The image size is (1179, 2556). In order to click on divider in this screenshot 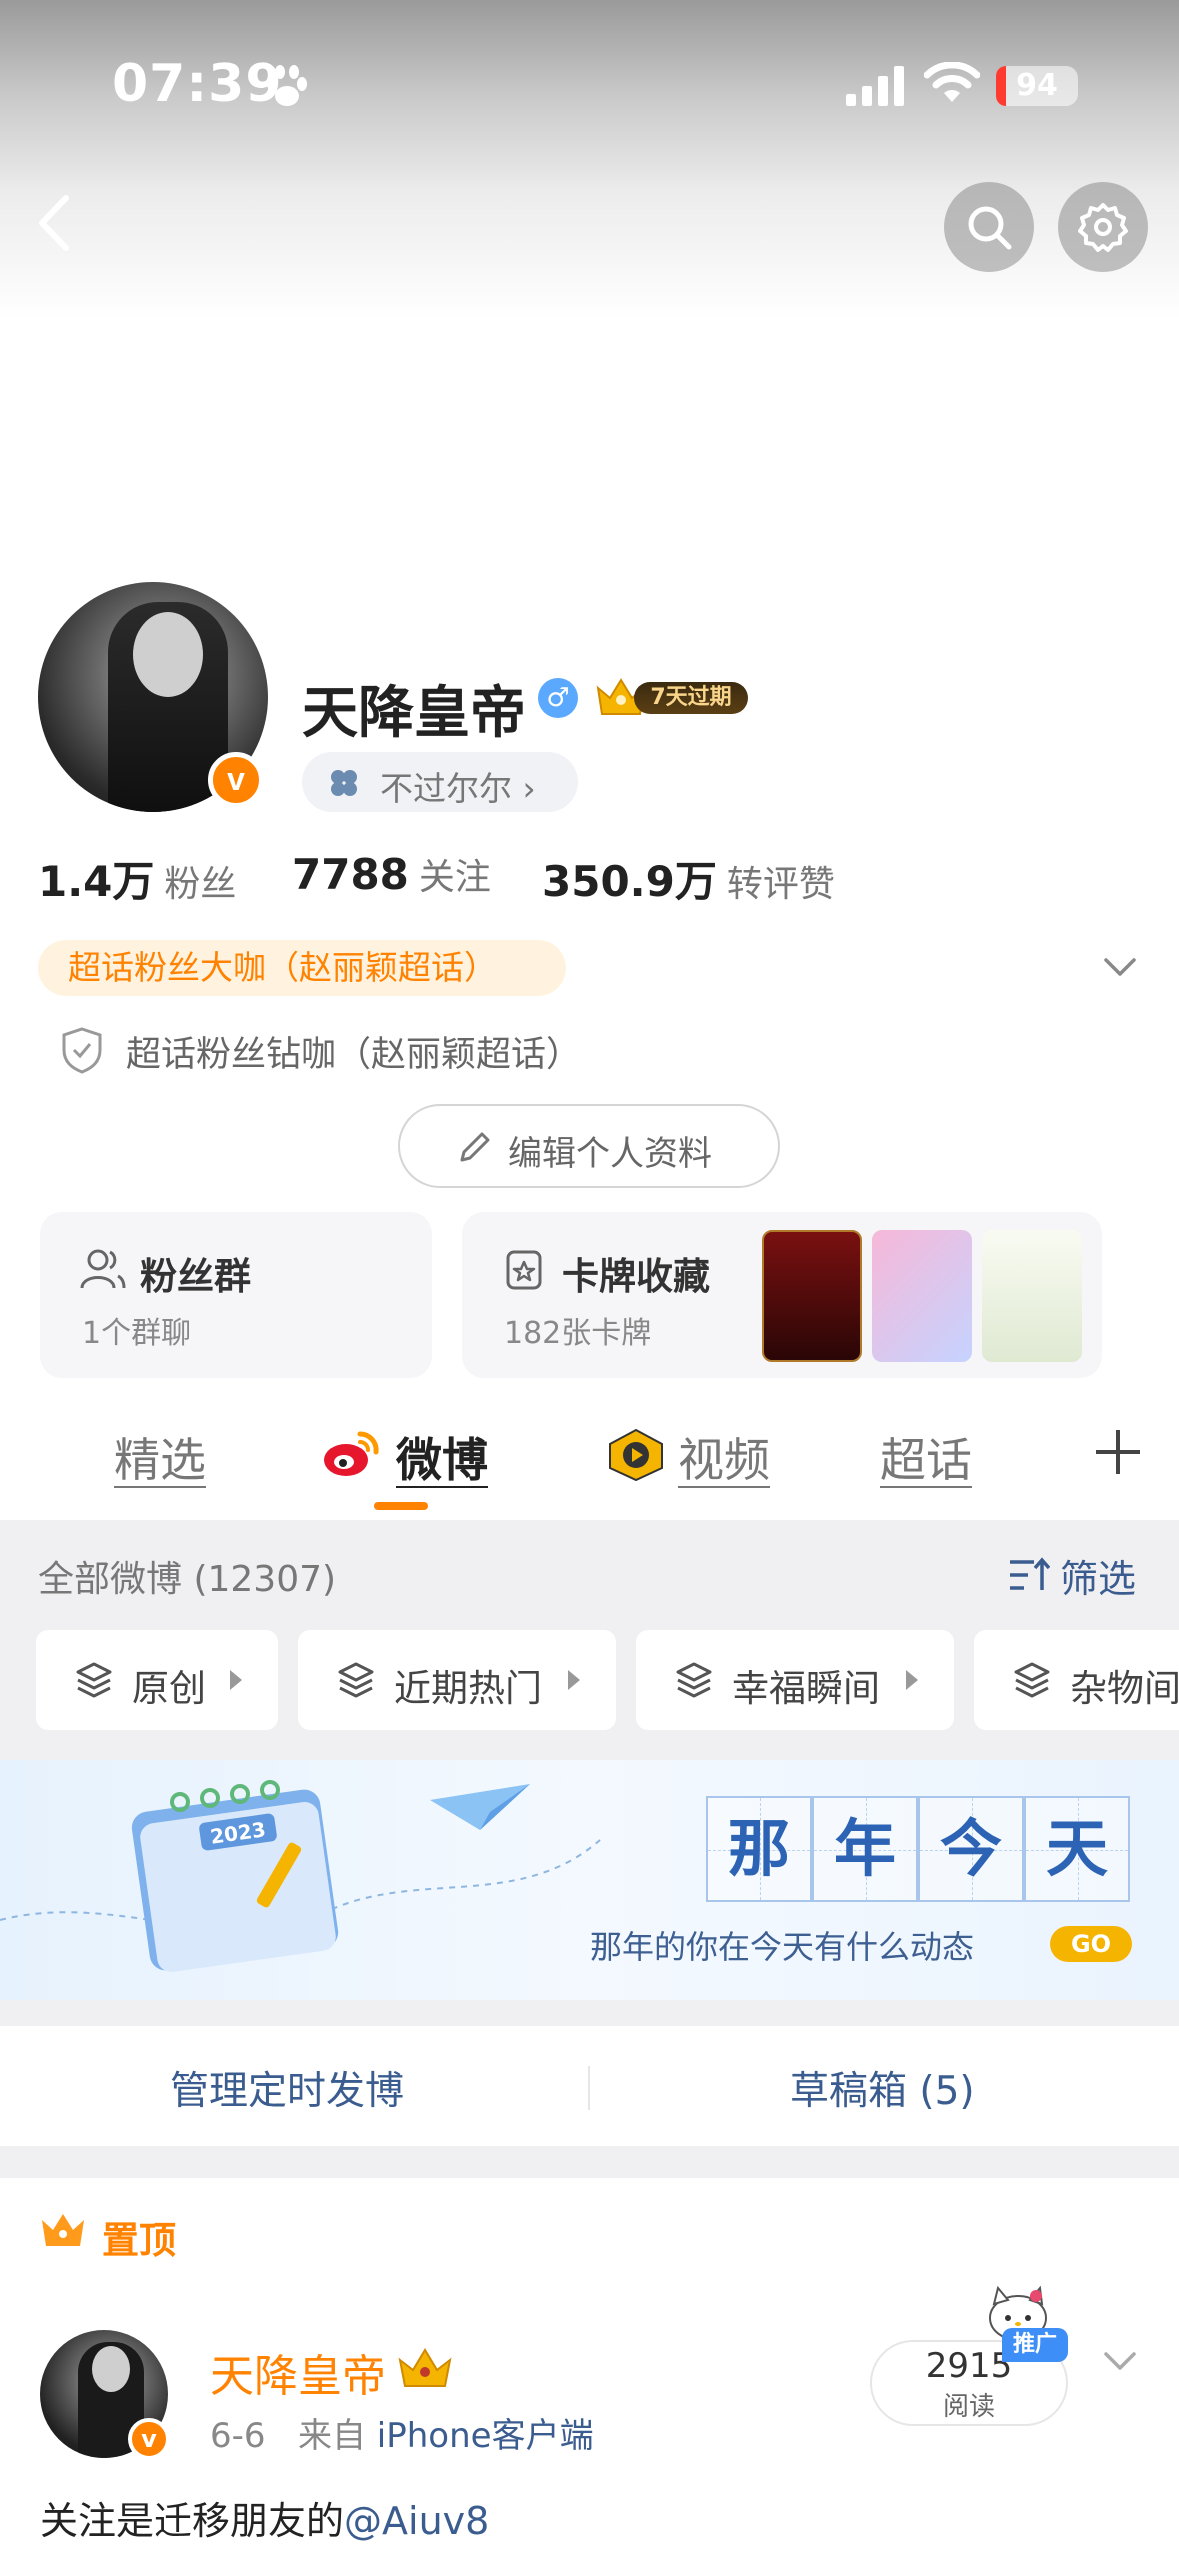, I will do `click(589, 2088)`.